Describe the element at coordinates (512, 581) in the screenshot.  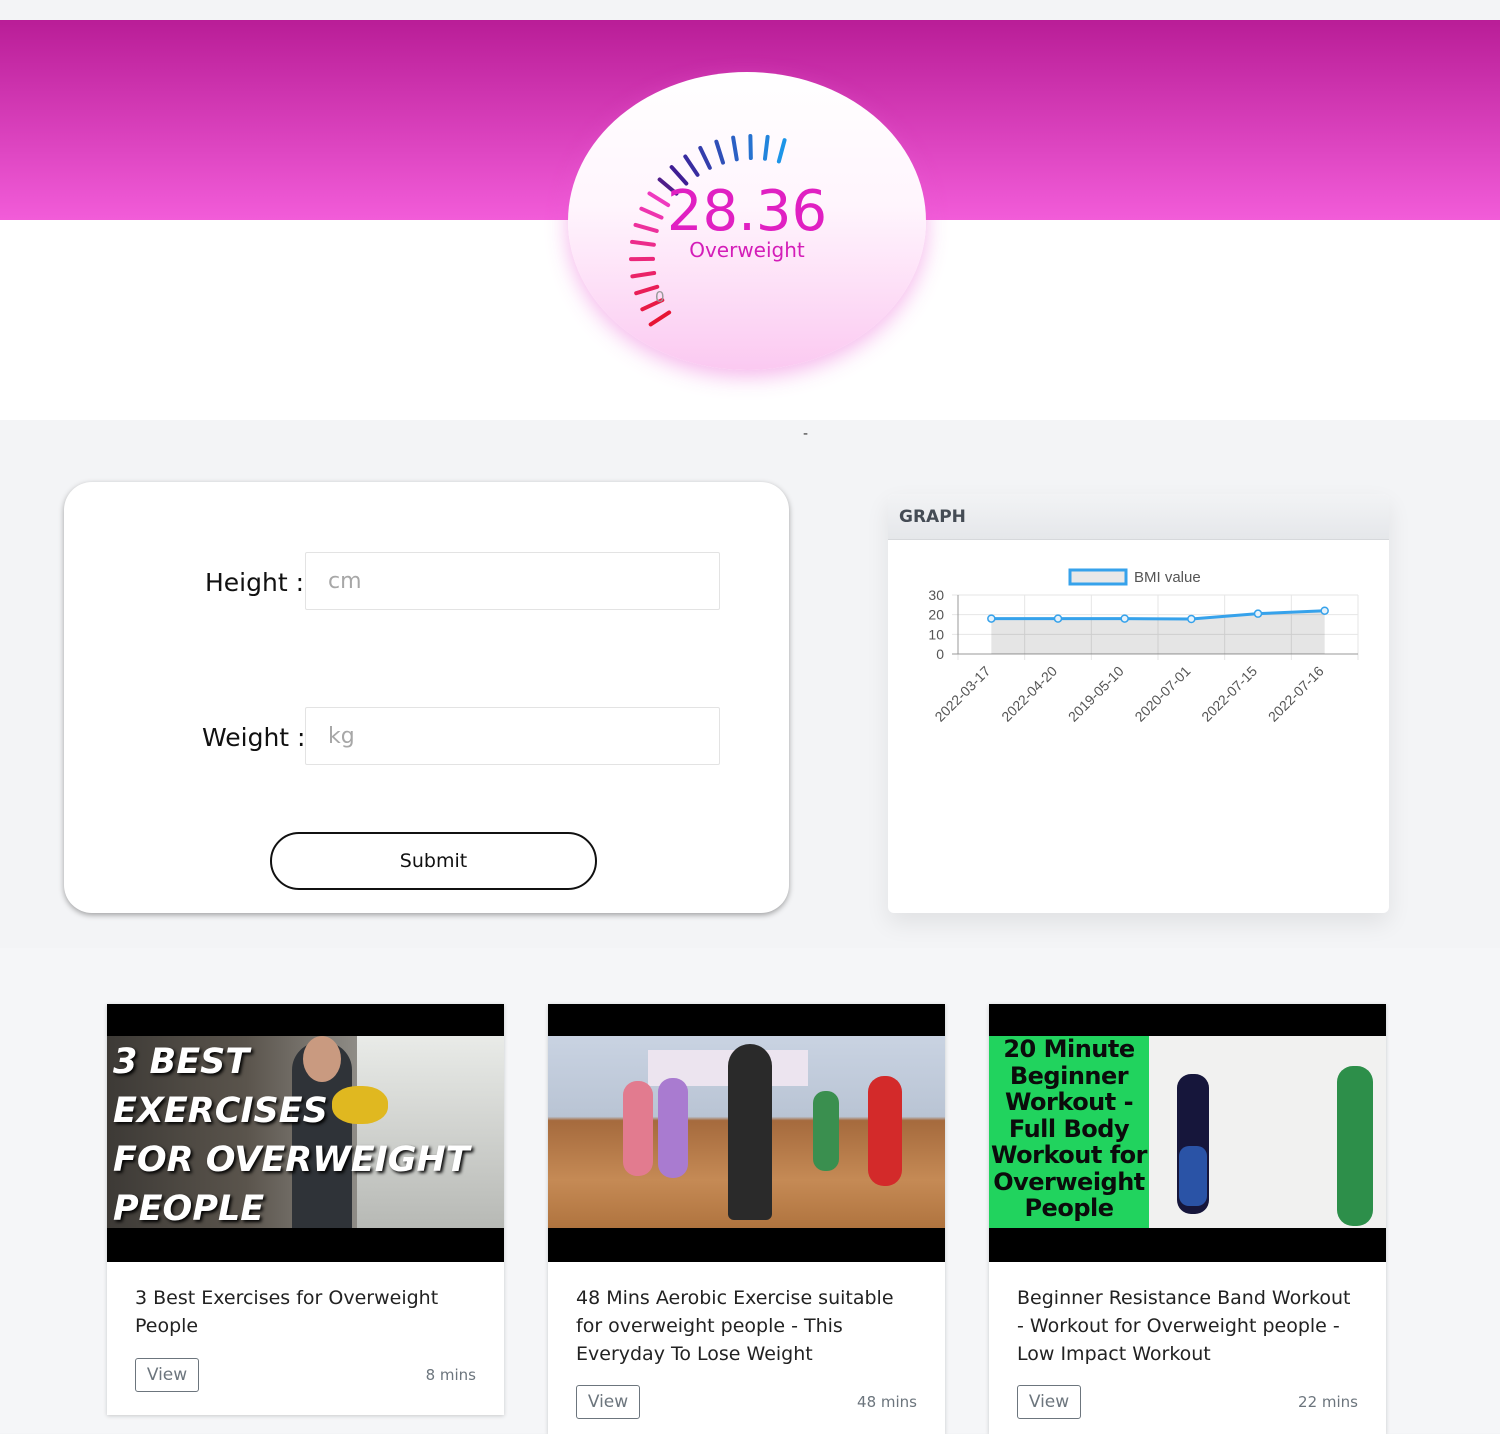
I see `height-input` at that location.